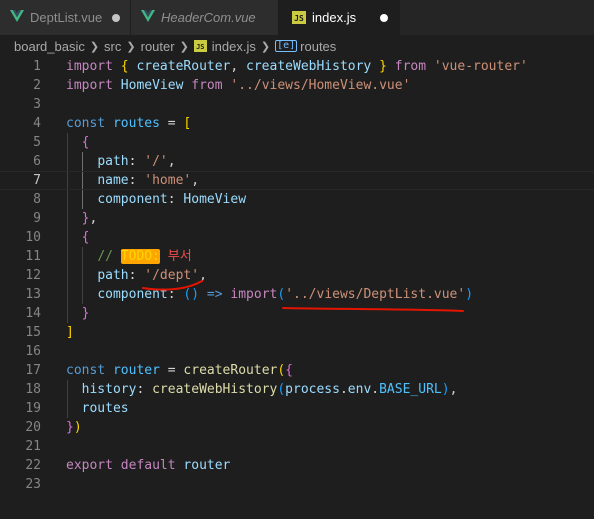  I want to click on line-number: 1, so click(37, 66).